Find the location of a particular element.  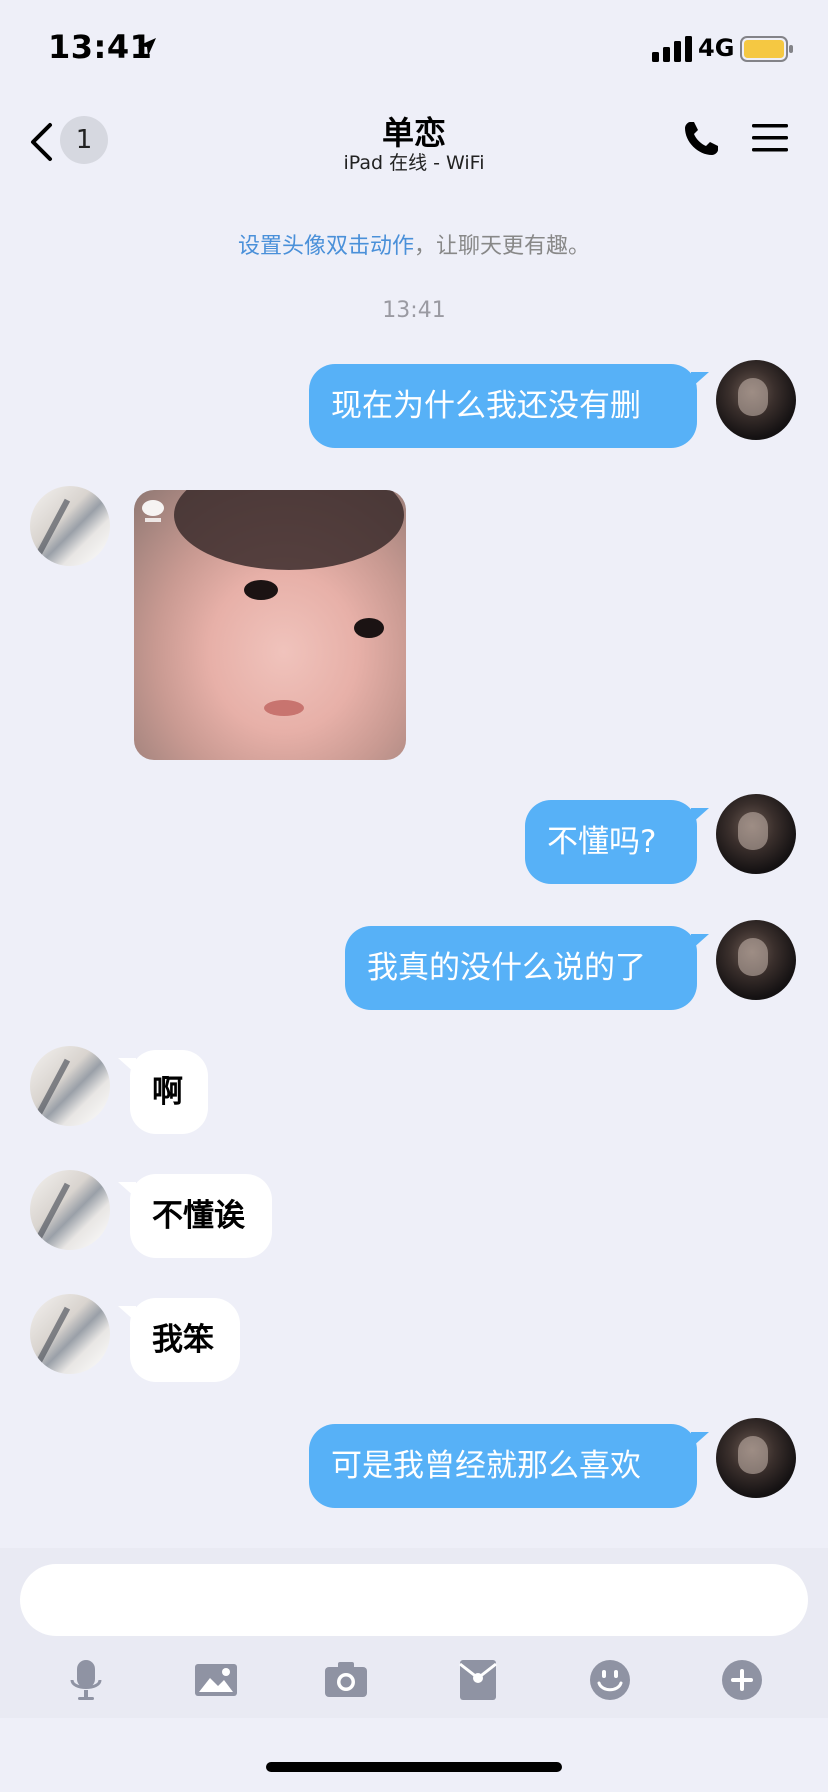

status-bar: 13:41 4G is located at coordinates (414, 50).